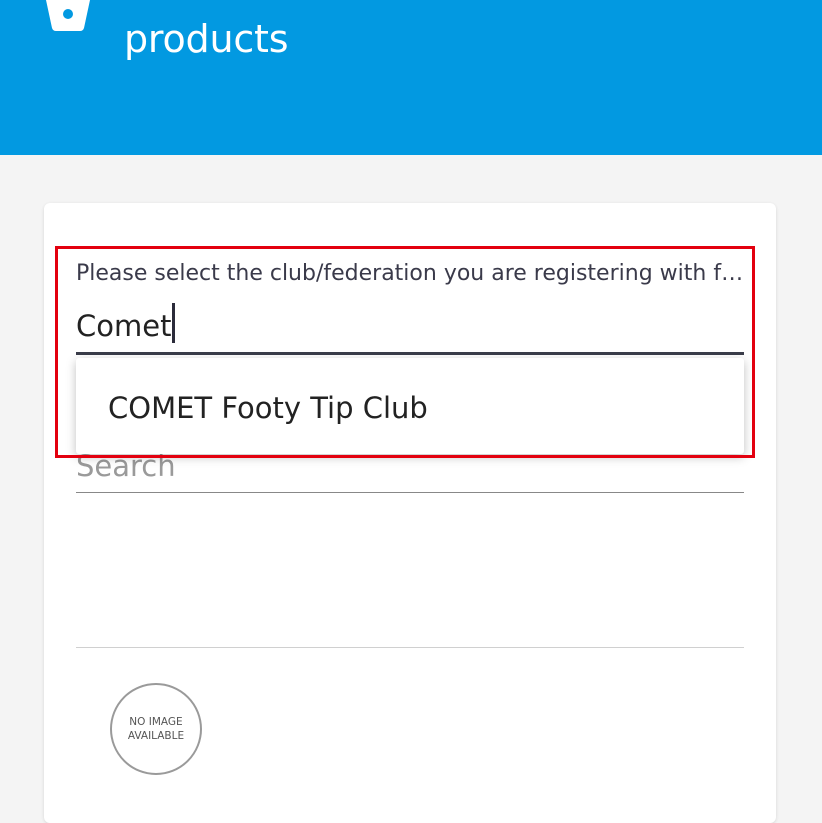 This screenshot has height=823, width=822. Describe the element at coordinates (206, 39) in the screenshot. I see `page-title: products` at that location.